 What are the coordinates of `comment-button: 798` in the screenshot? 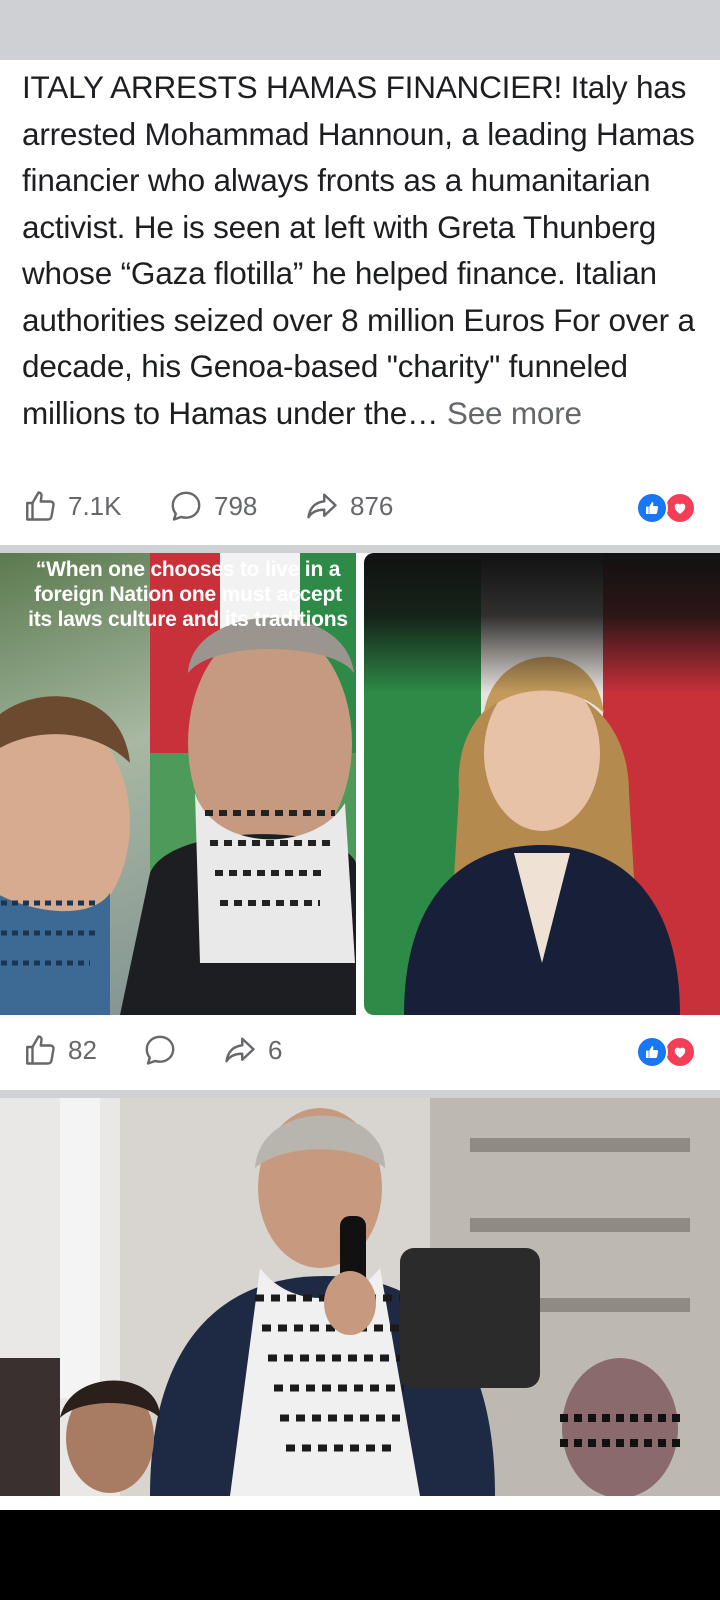 It's located at (212, 506).